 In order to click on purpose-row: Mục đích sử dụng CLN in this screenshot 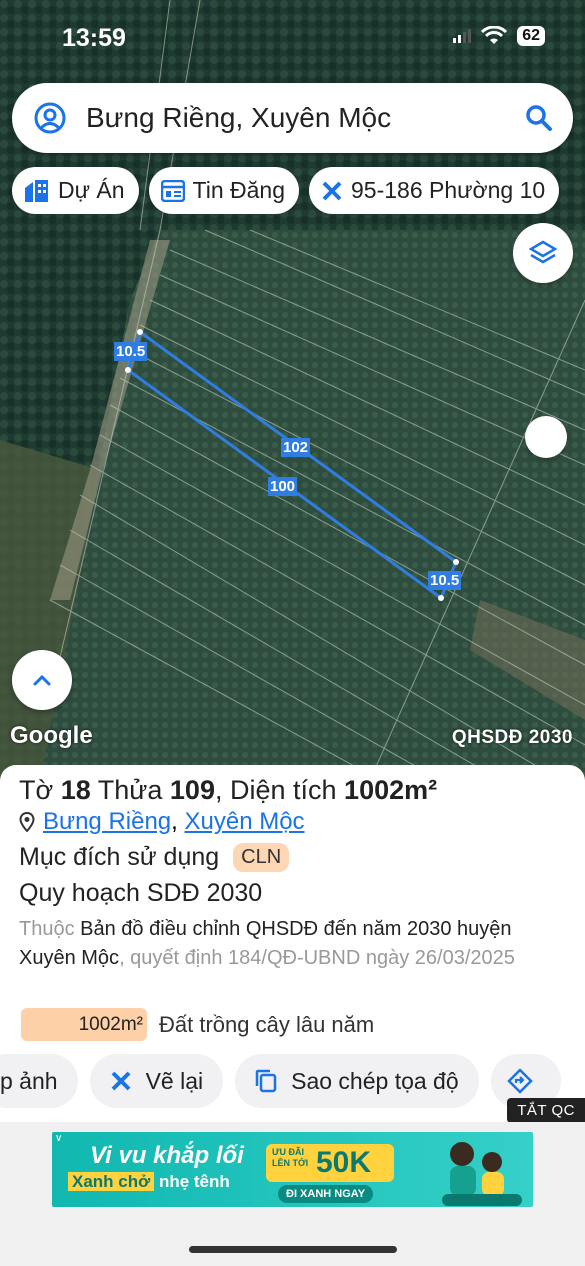, I will do `click(154, 857)`.